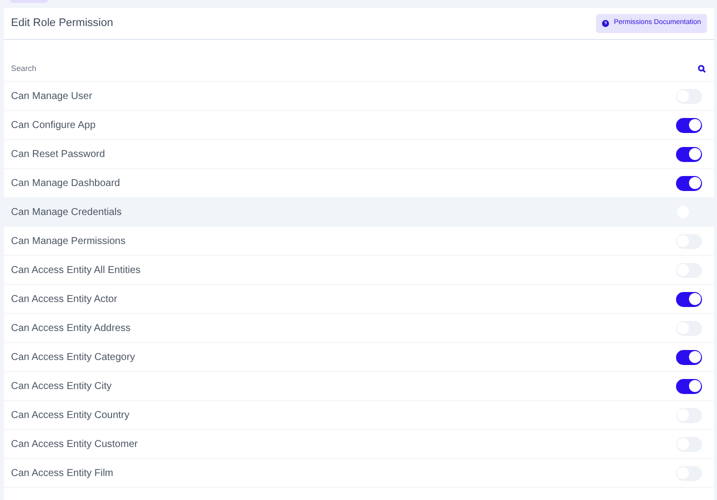 This screenshot has height=500, width=717. I want to click on permission-label: Can Access Entity All Entities, so click(76, 271).